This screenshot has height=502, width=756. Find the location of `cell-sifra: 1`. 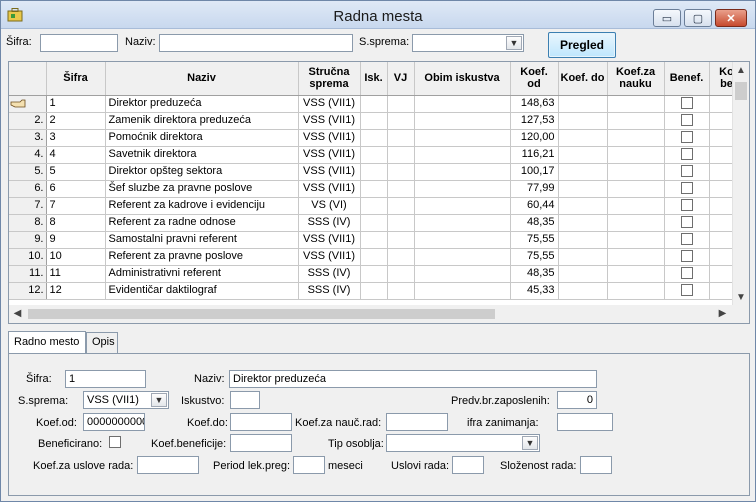

cell-sifra: 1 is located at coordinates (76, 104).